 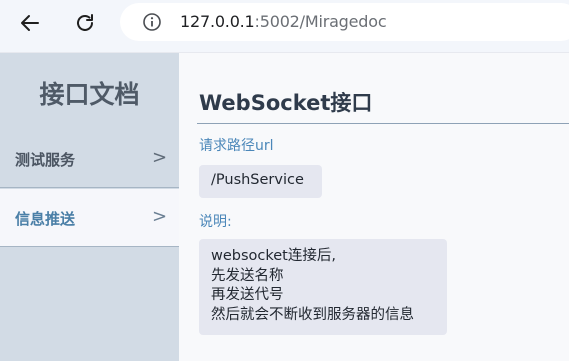 I want to click on page-title: WebSocket接口, so click(x=286, y=103).